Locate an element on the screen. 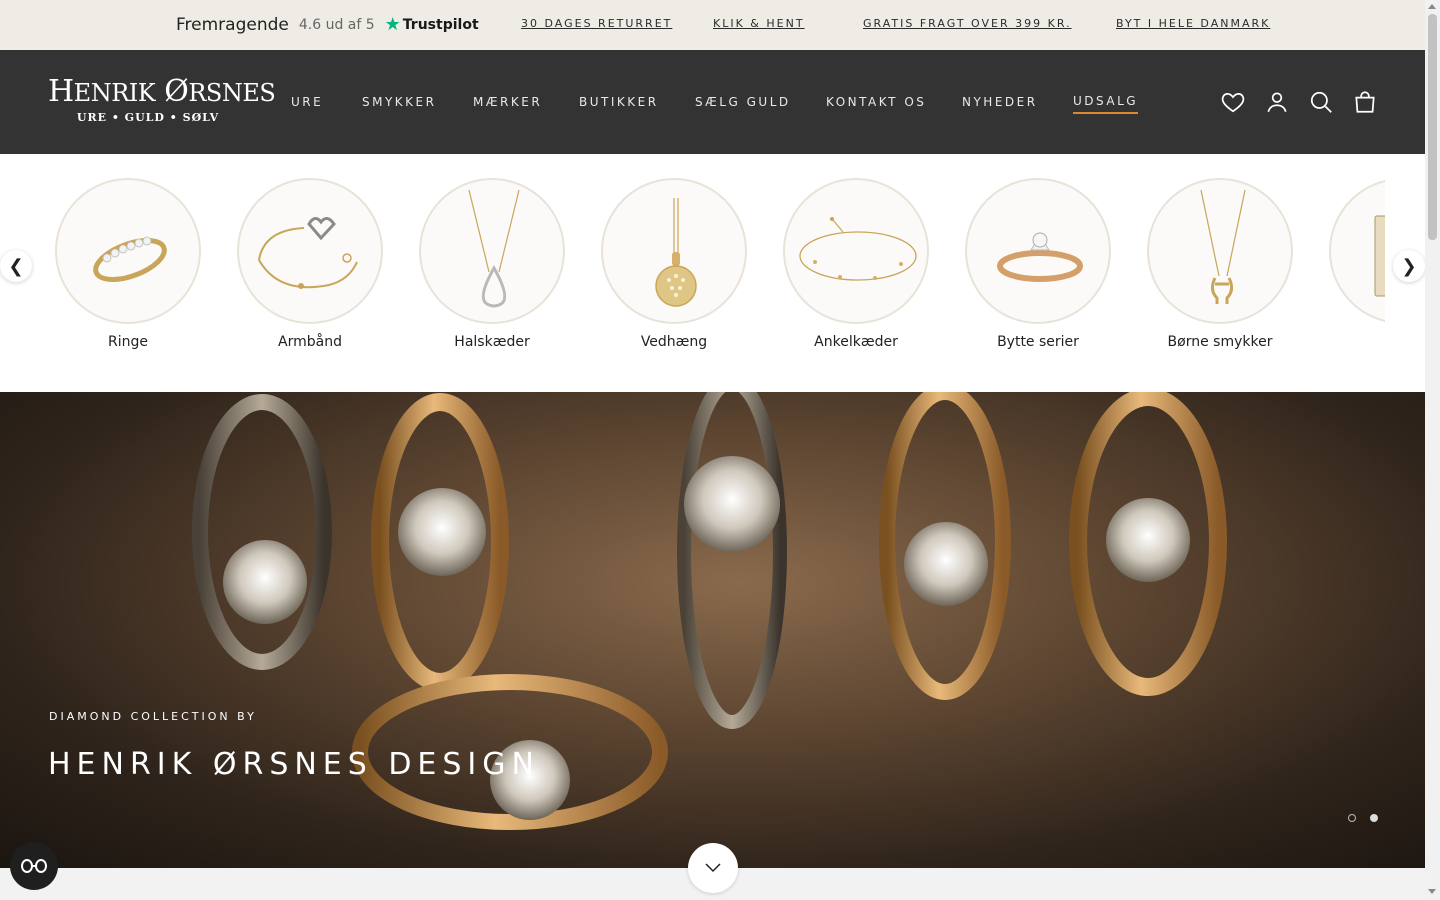 The image size is (1440, 900). category-image-vedhaeng is located at coordinates (674, 251).